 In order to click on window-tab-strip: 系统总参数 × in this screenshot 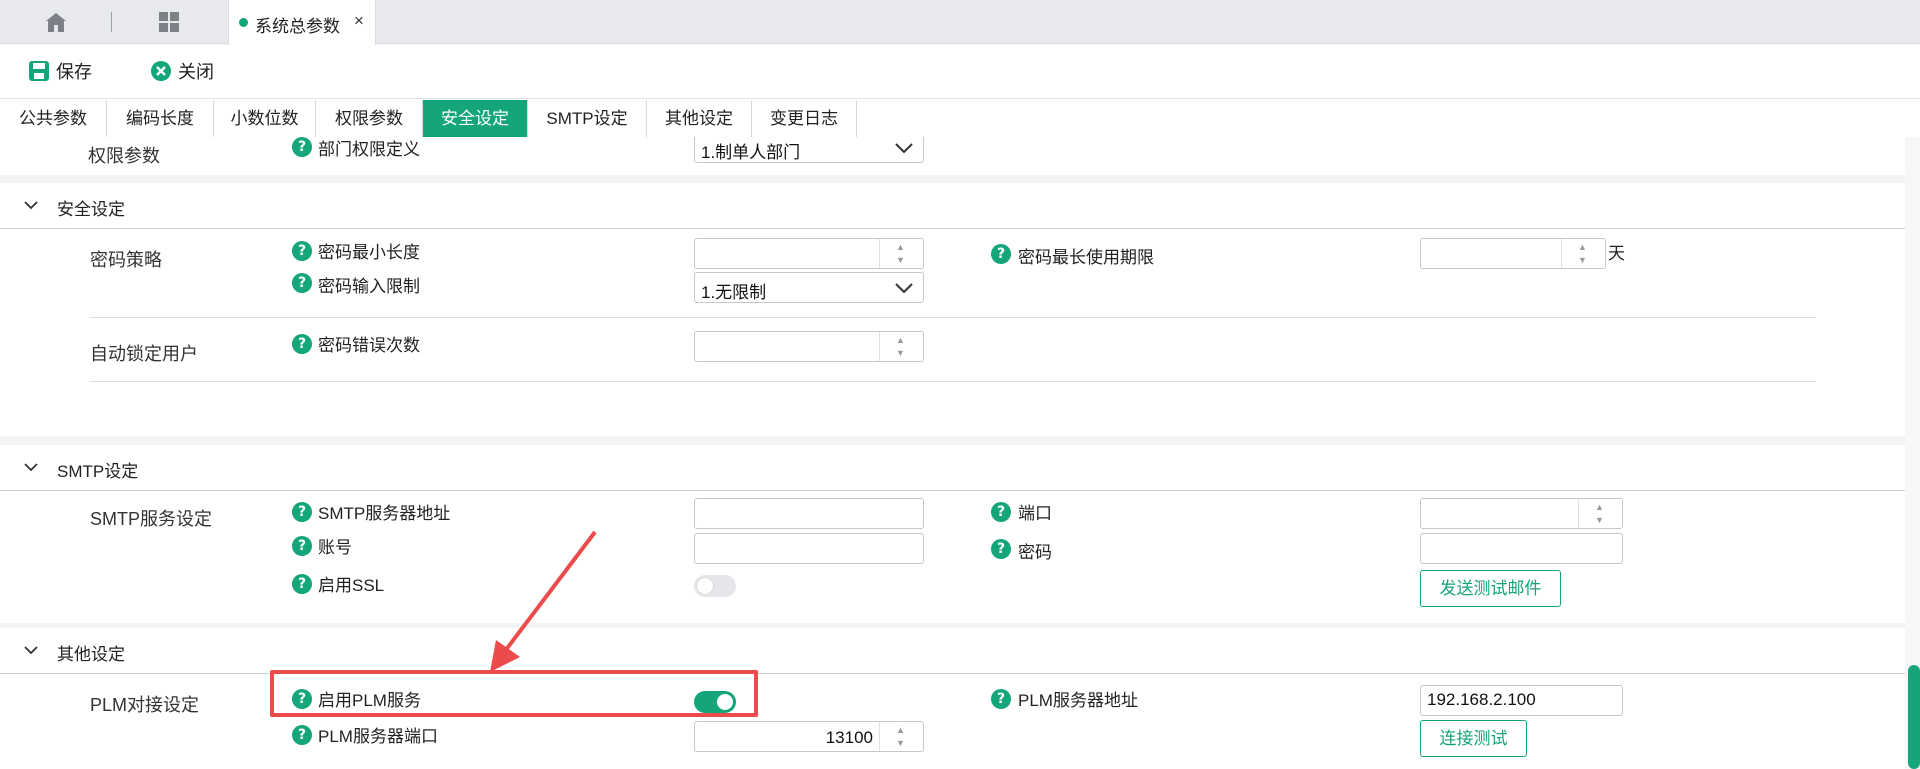, I will do `click(960, 22)`.